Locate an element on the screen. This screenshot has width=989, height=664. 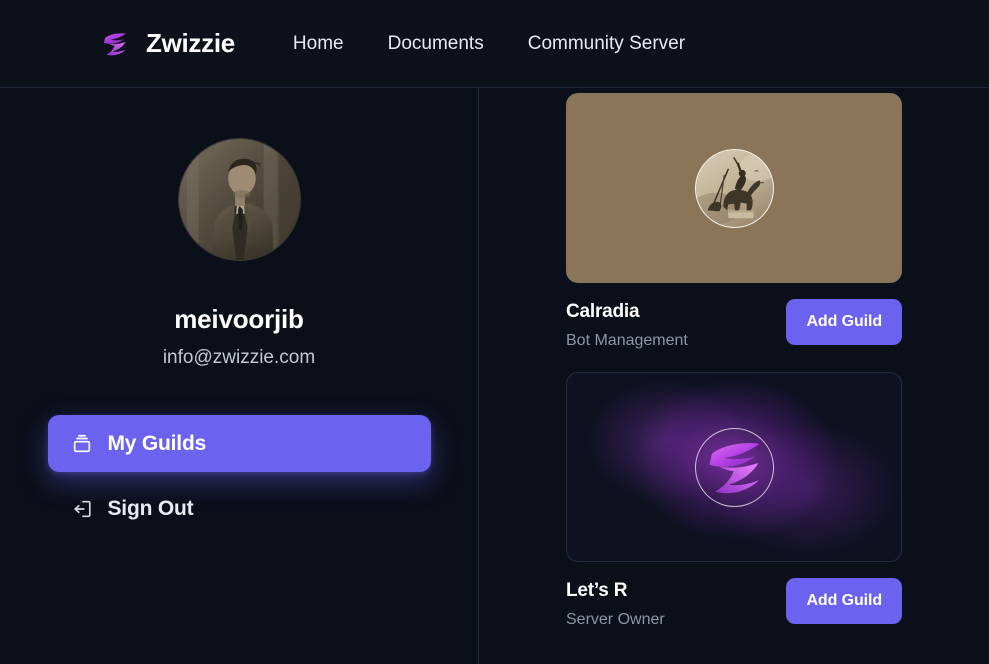
guild-meta: Calradia Bot Management Add Guild is located at coordinates (734, 316).